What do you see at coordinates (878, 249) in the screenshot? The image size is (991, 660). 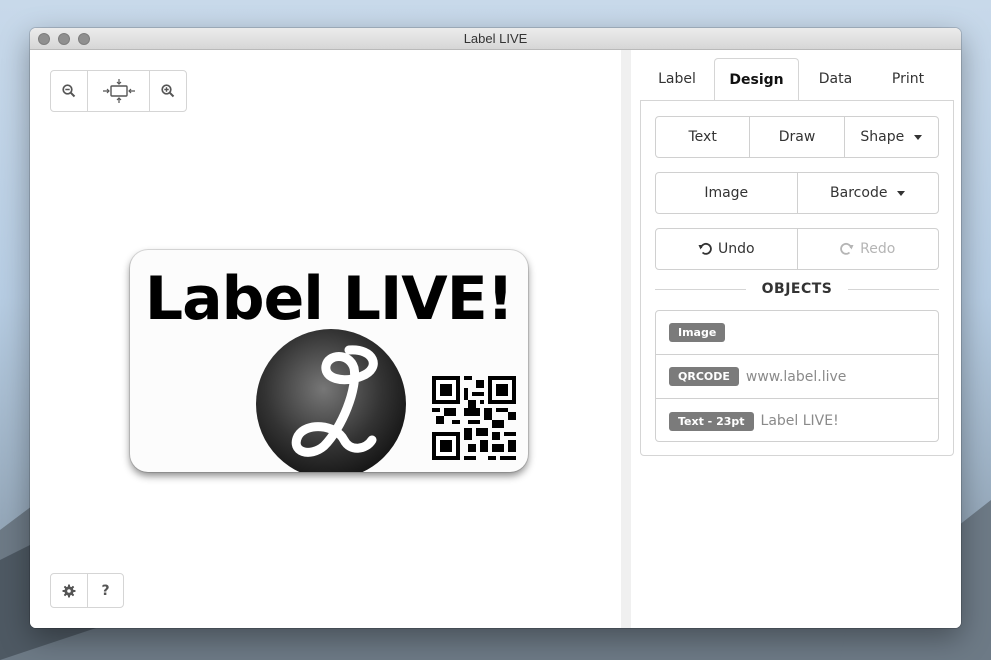 I see `redo-button-label: Redo` at bounding box center [878, 249].